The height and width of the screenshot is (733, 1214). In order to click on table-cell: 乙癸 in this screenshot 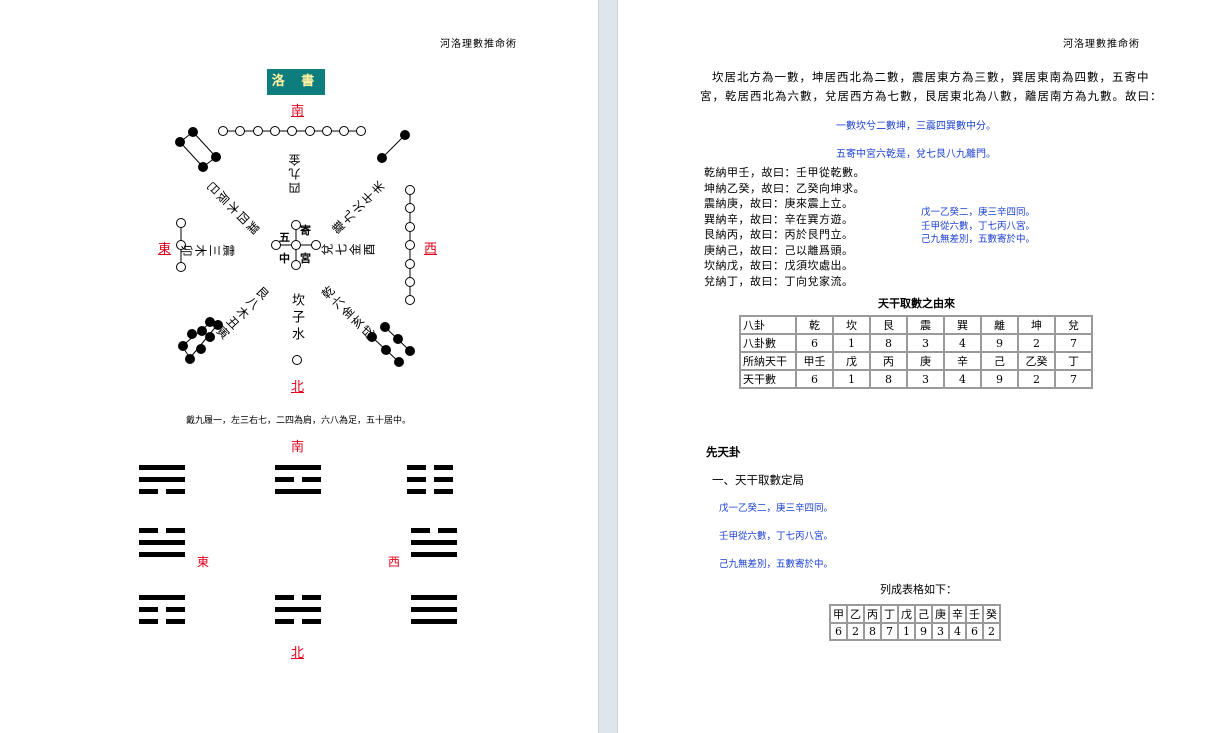, I will do `click(1036, 361)`.